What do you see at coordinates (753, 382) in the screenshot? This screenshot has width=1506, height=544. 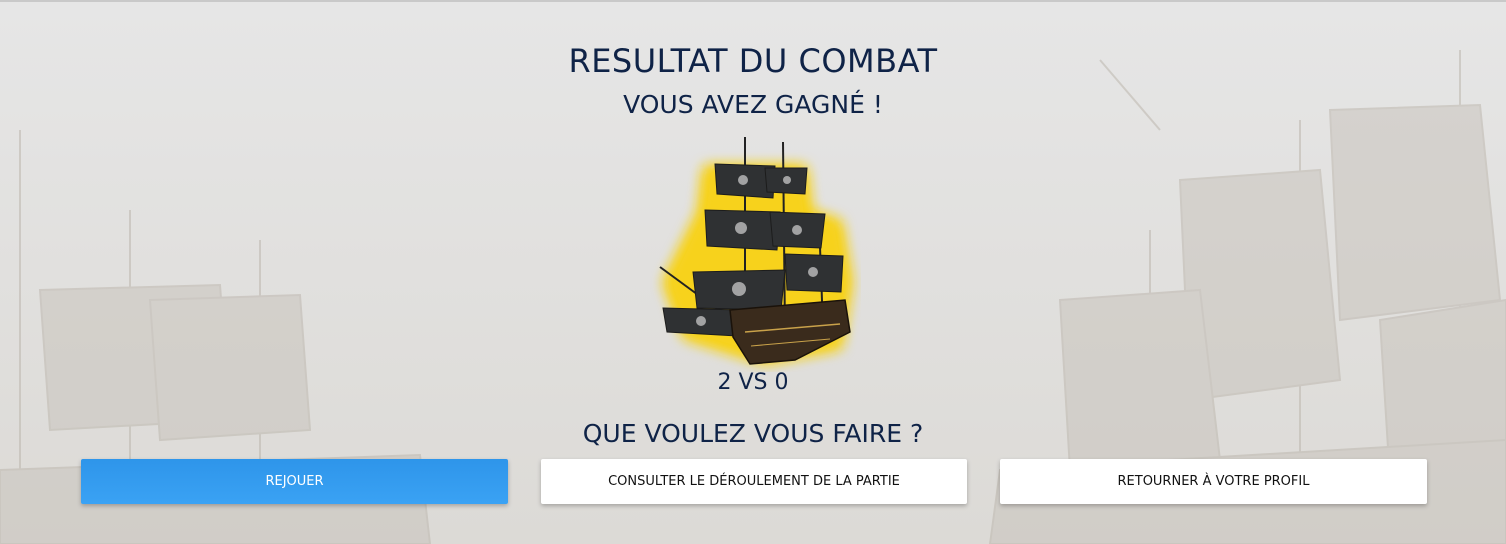 I see `score-text: 2 VS 0` at bounding box center [753, 382].